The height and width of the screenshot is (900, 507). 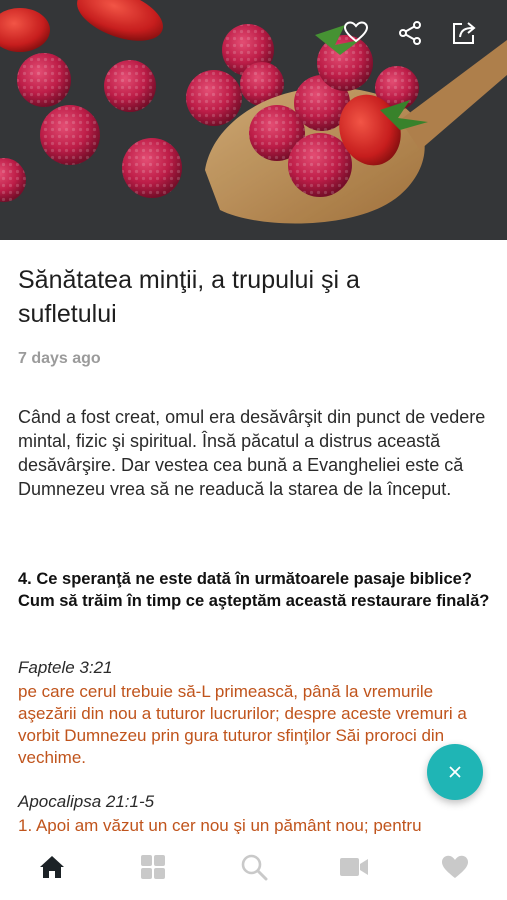 I want to click on home-icon, so click(x=52, y=867).